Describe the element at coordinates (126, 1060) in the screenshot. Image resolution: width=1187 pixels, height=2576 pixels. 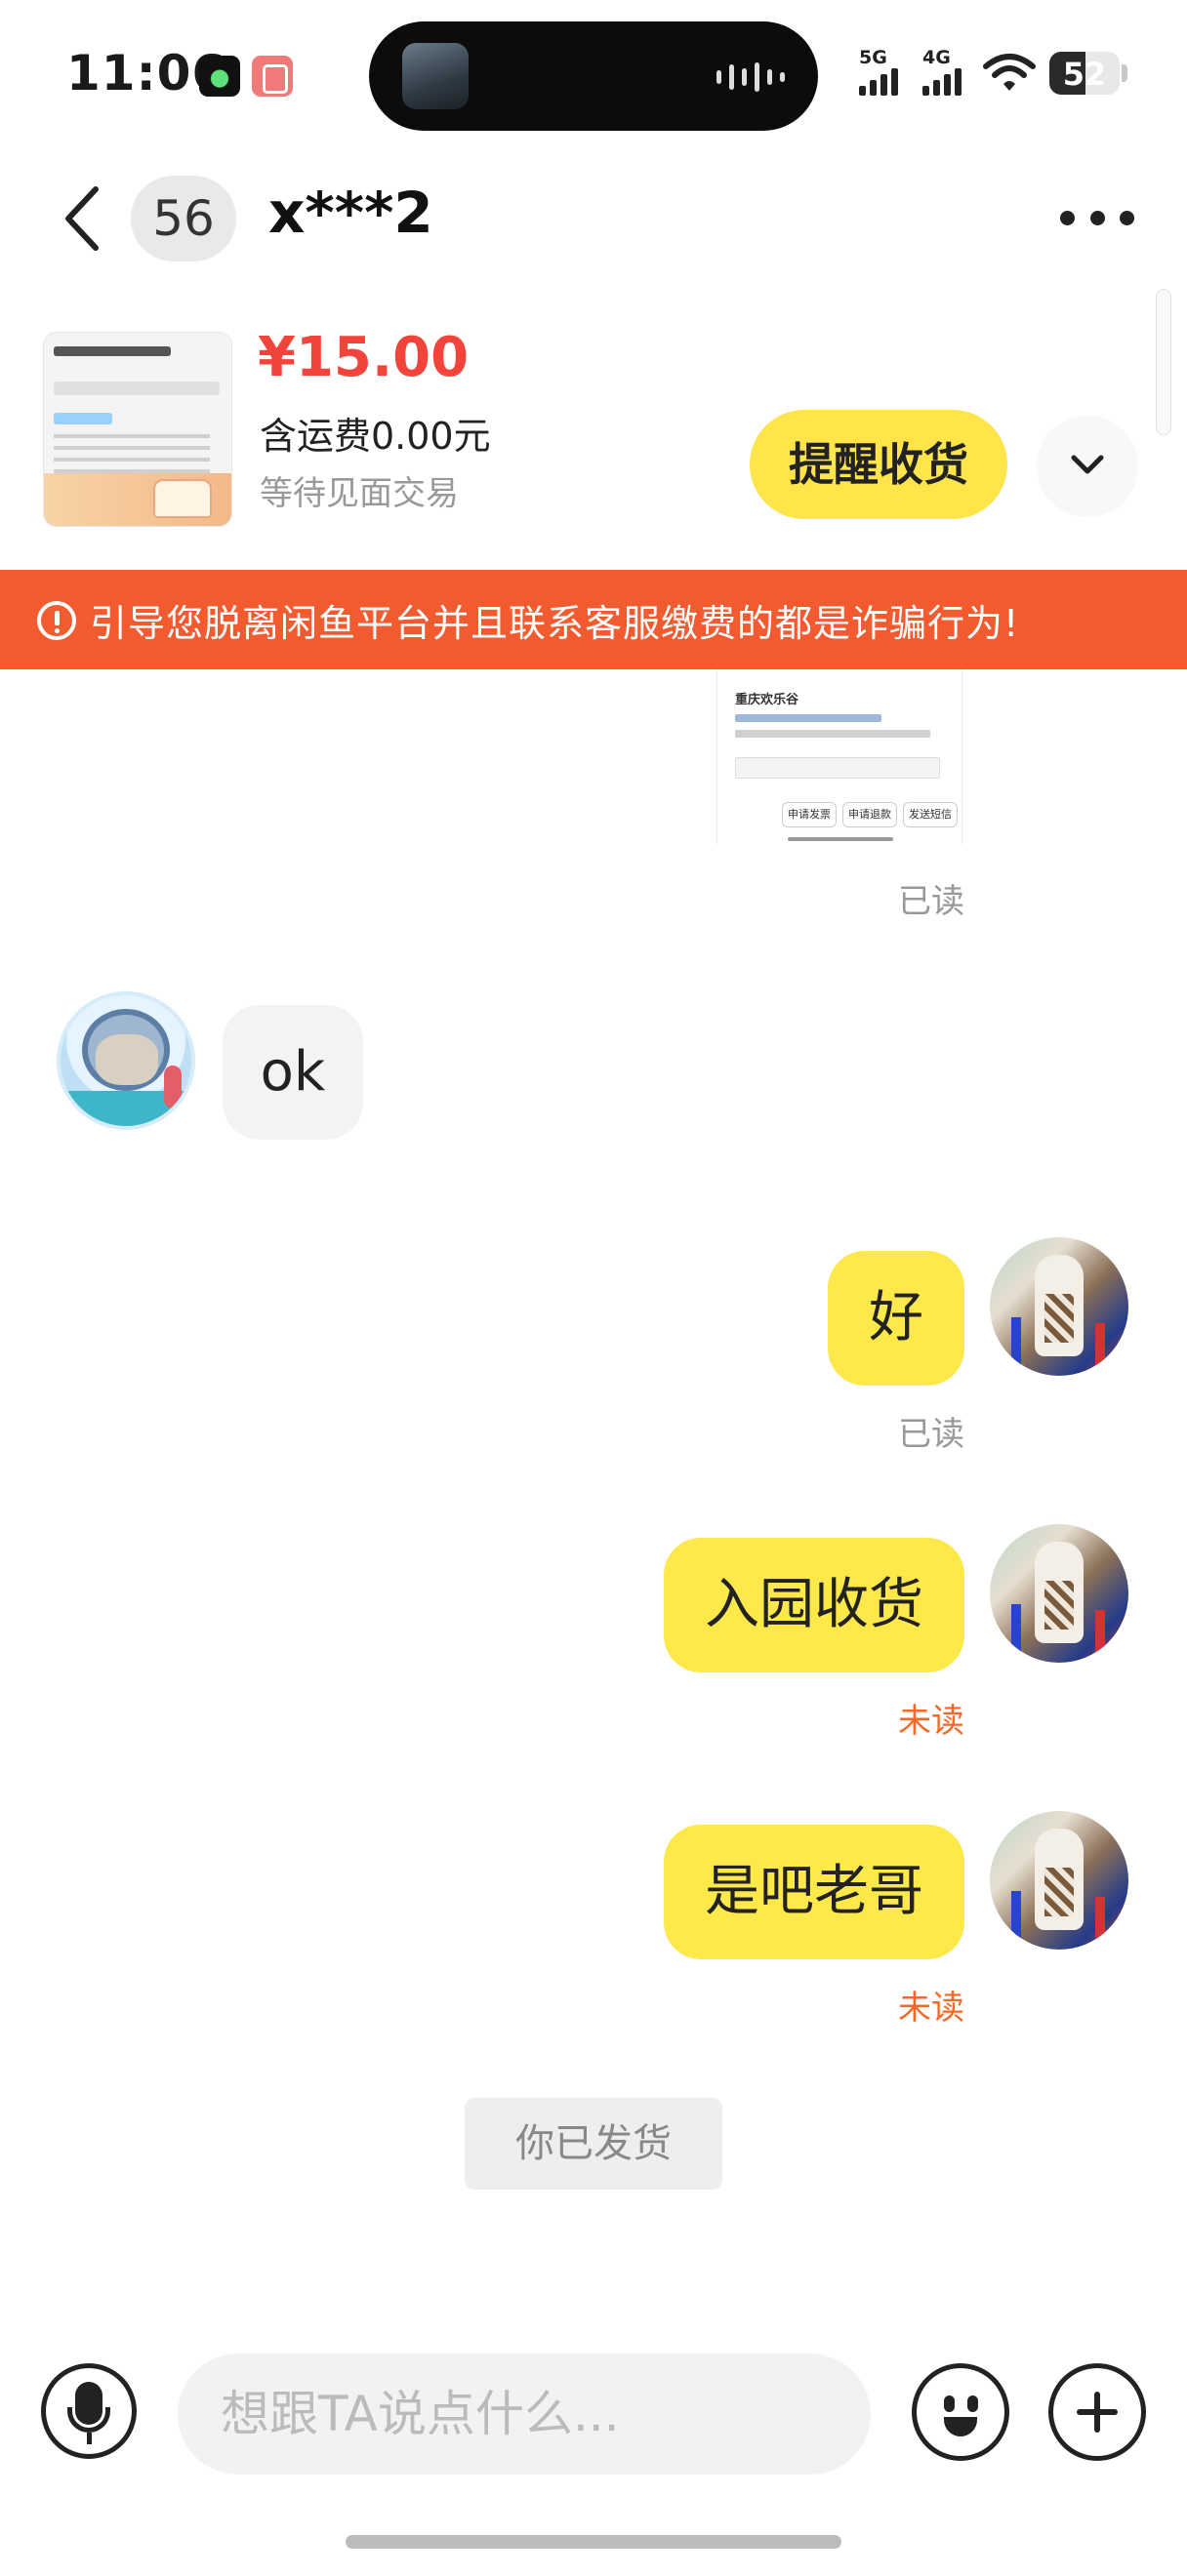
I see `partner-avatar` at that location.